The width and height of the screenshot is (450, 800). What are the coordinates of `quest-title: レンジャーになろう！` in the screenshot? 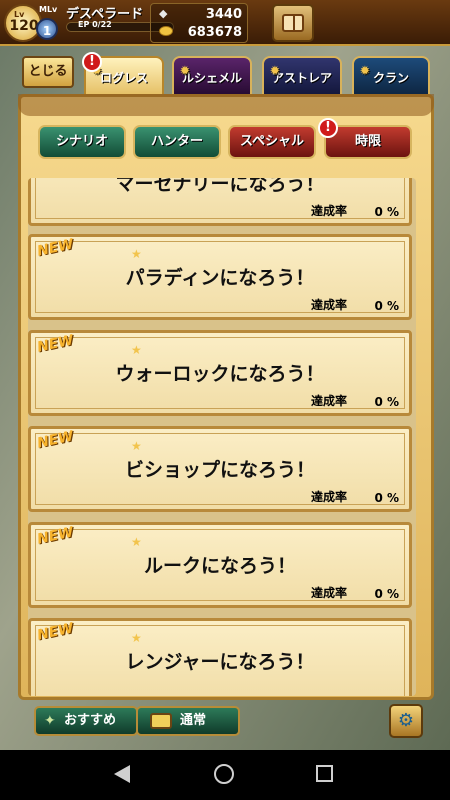 It's located at (220, 662).